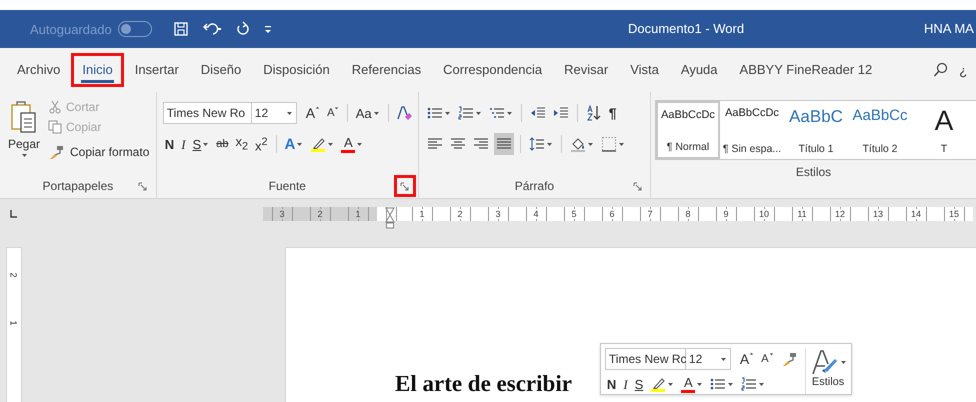 The image size is (976, 402). What do you see at coordinates (573, 214) in the screenshot?
I see `ruler-number: 5` at bounding box center [573, 214].